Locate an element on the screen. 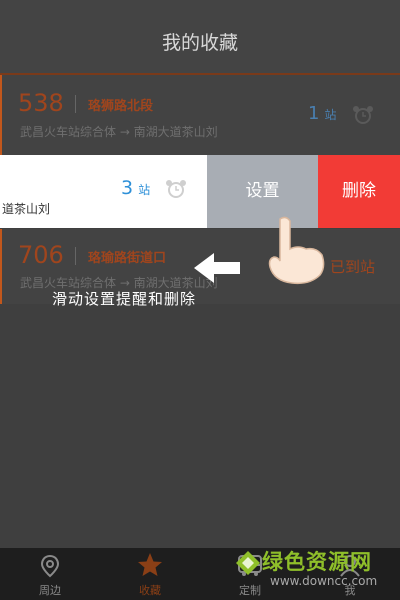  route-number: 706 is located at coordinates (41, 255).